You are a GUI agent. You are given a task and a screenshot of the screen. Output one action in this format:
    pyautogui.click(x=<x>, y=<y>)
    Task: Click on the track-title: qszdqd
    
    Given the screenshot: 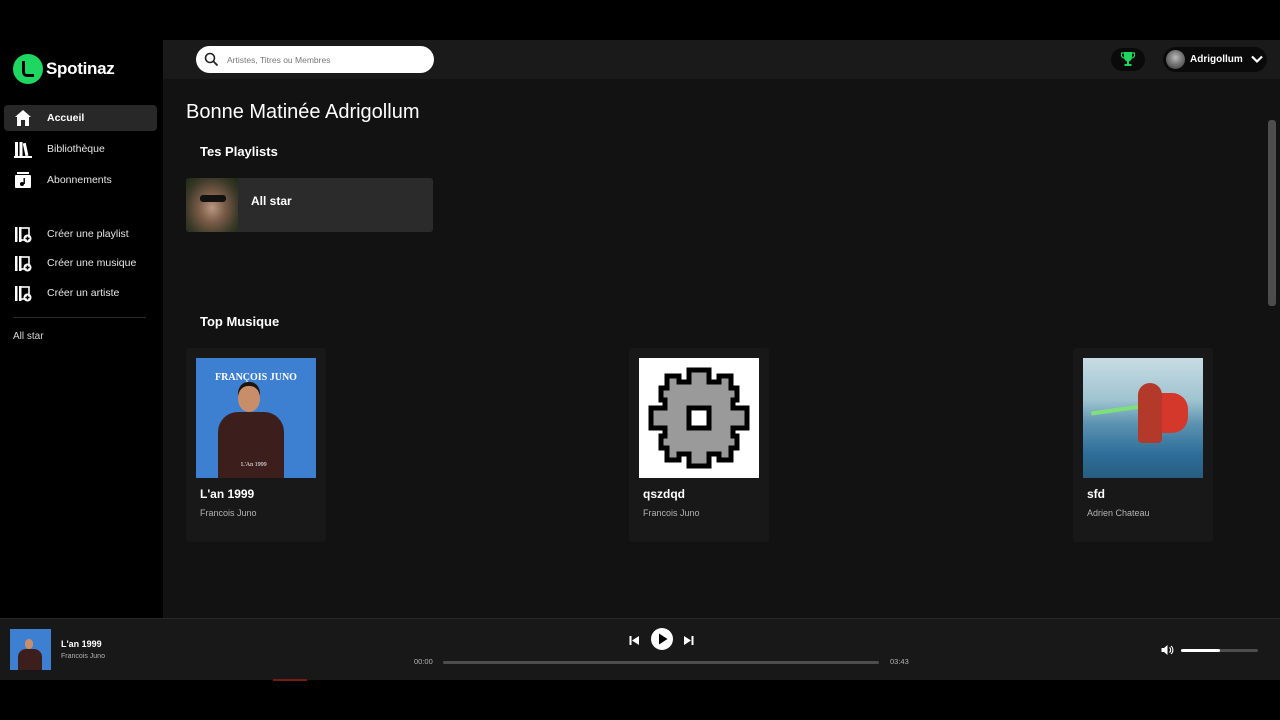 What is the action you would take?
    pyautogui.click(x=664, y=494)
    